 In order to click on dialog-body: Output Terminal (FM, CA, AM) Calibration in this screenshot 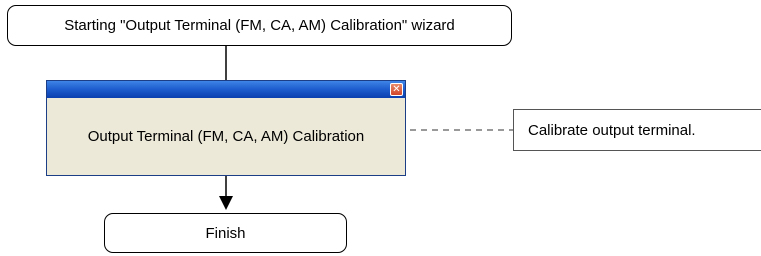, I will do `click(226, 136)`.